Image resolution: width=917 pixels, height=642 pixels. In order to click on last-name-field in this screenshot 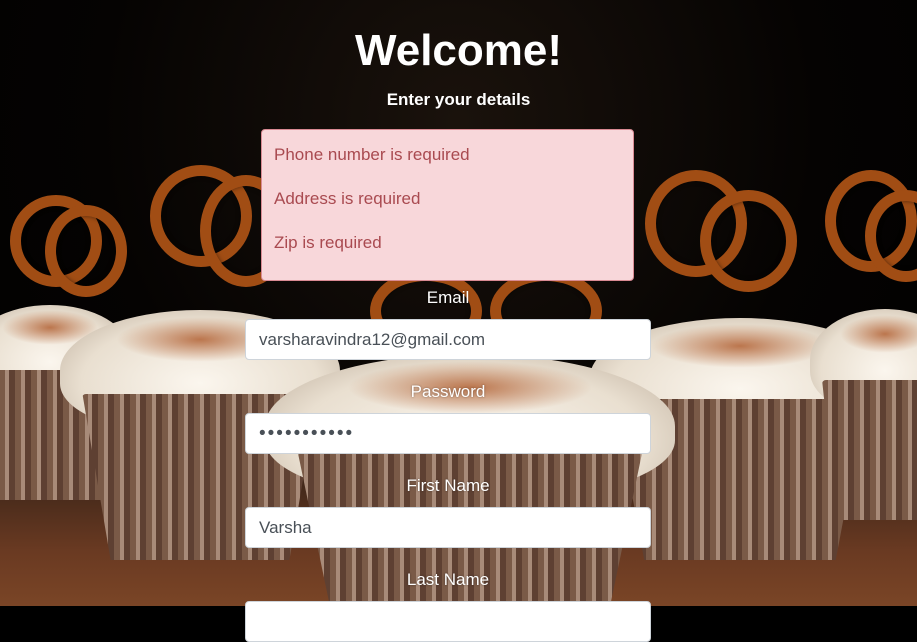, I will do `click(448, 621)`.